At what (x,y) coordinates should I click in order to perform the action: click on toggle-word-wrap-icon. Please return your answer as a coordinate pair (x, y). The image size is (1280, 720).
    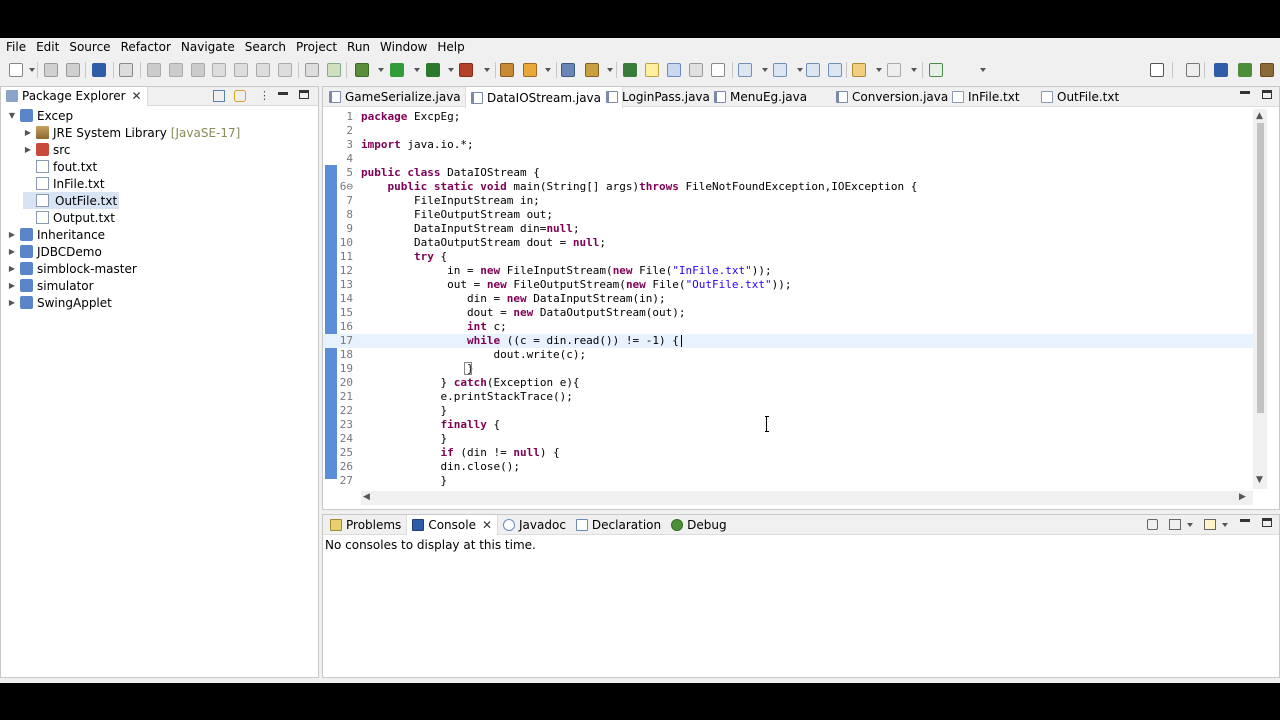
    Looking at the image, I should click on (674, 70).